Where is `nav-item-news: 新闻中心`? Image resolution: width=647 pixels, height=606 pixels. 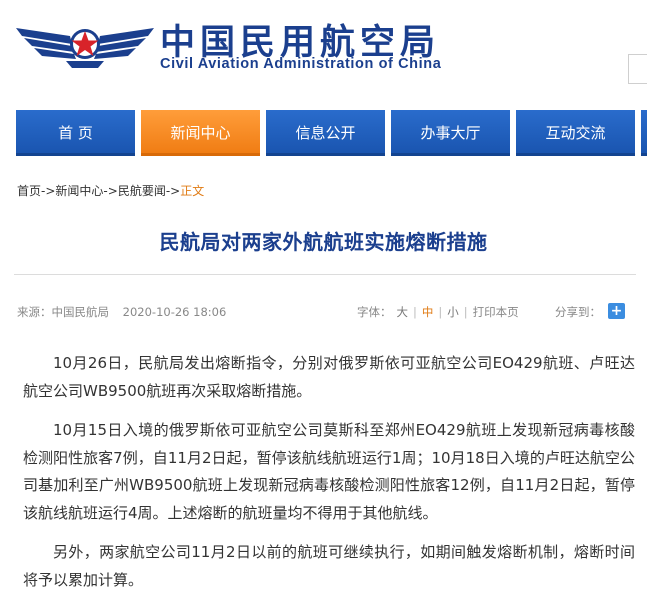 nav-item-news: 新闻中心 is located at coordinates (200, 133).